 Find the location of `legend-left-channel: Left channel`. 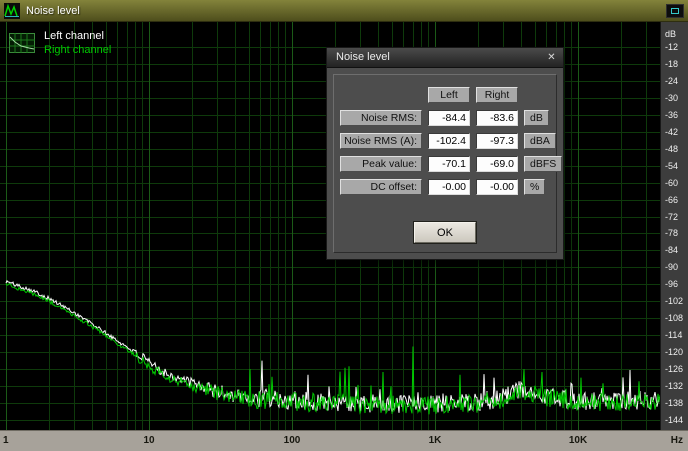

legend-left-channel: Left channel is located at coordinates (74, 36).